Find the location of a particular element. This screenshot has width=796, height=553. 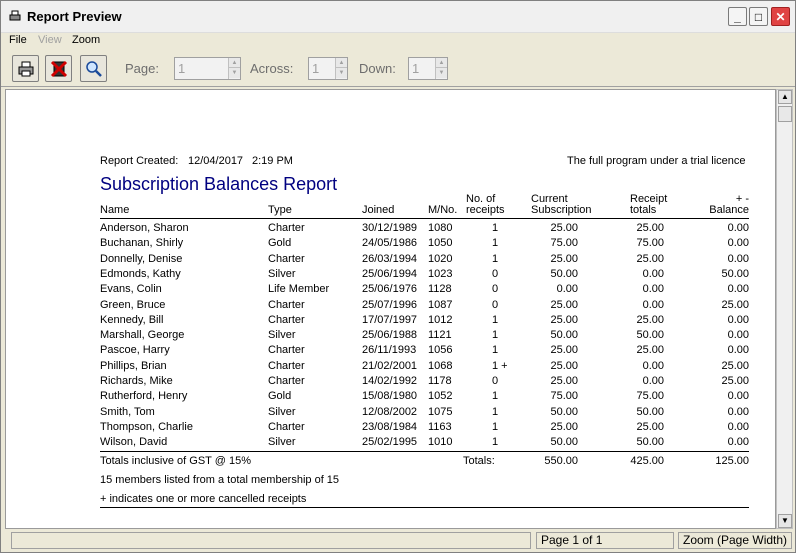

cell-name: Donnelly, Denise is located at coordinates (141, 258).